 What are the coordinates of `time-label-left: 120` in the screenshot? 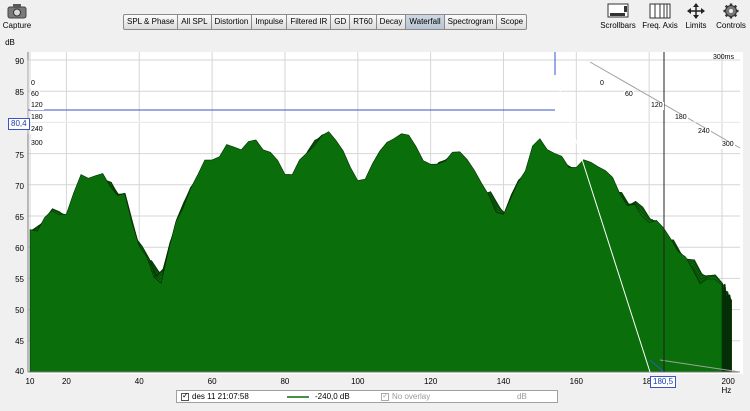 It's located at (37, 106).